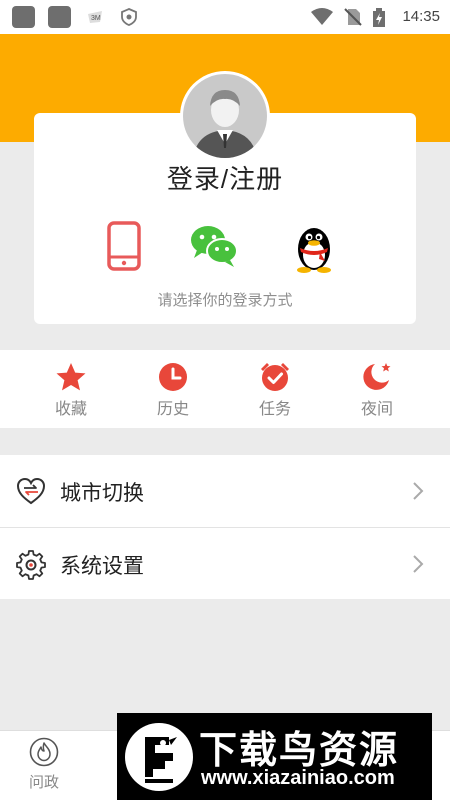 This screenshot has width=450, height=800. I want to click on fire-icon, so click(44, 752).